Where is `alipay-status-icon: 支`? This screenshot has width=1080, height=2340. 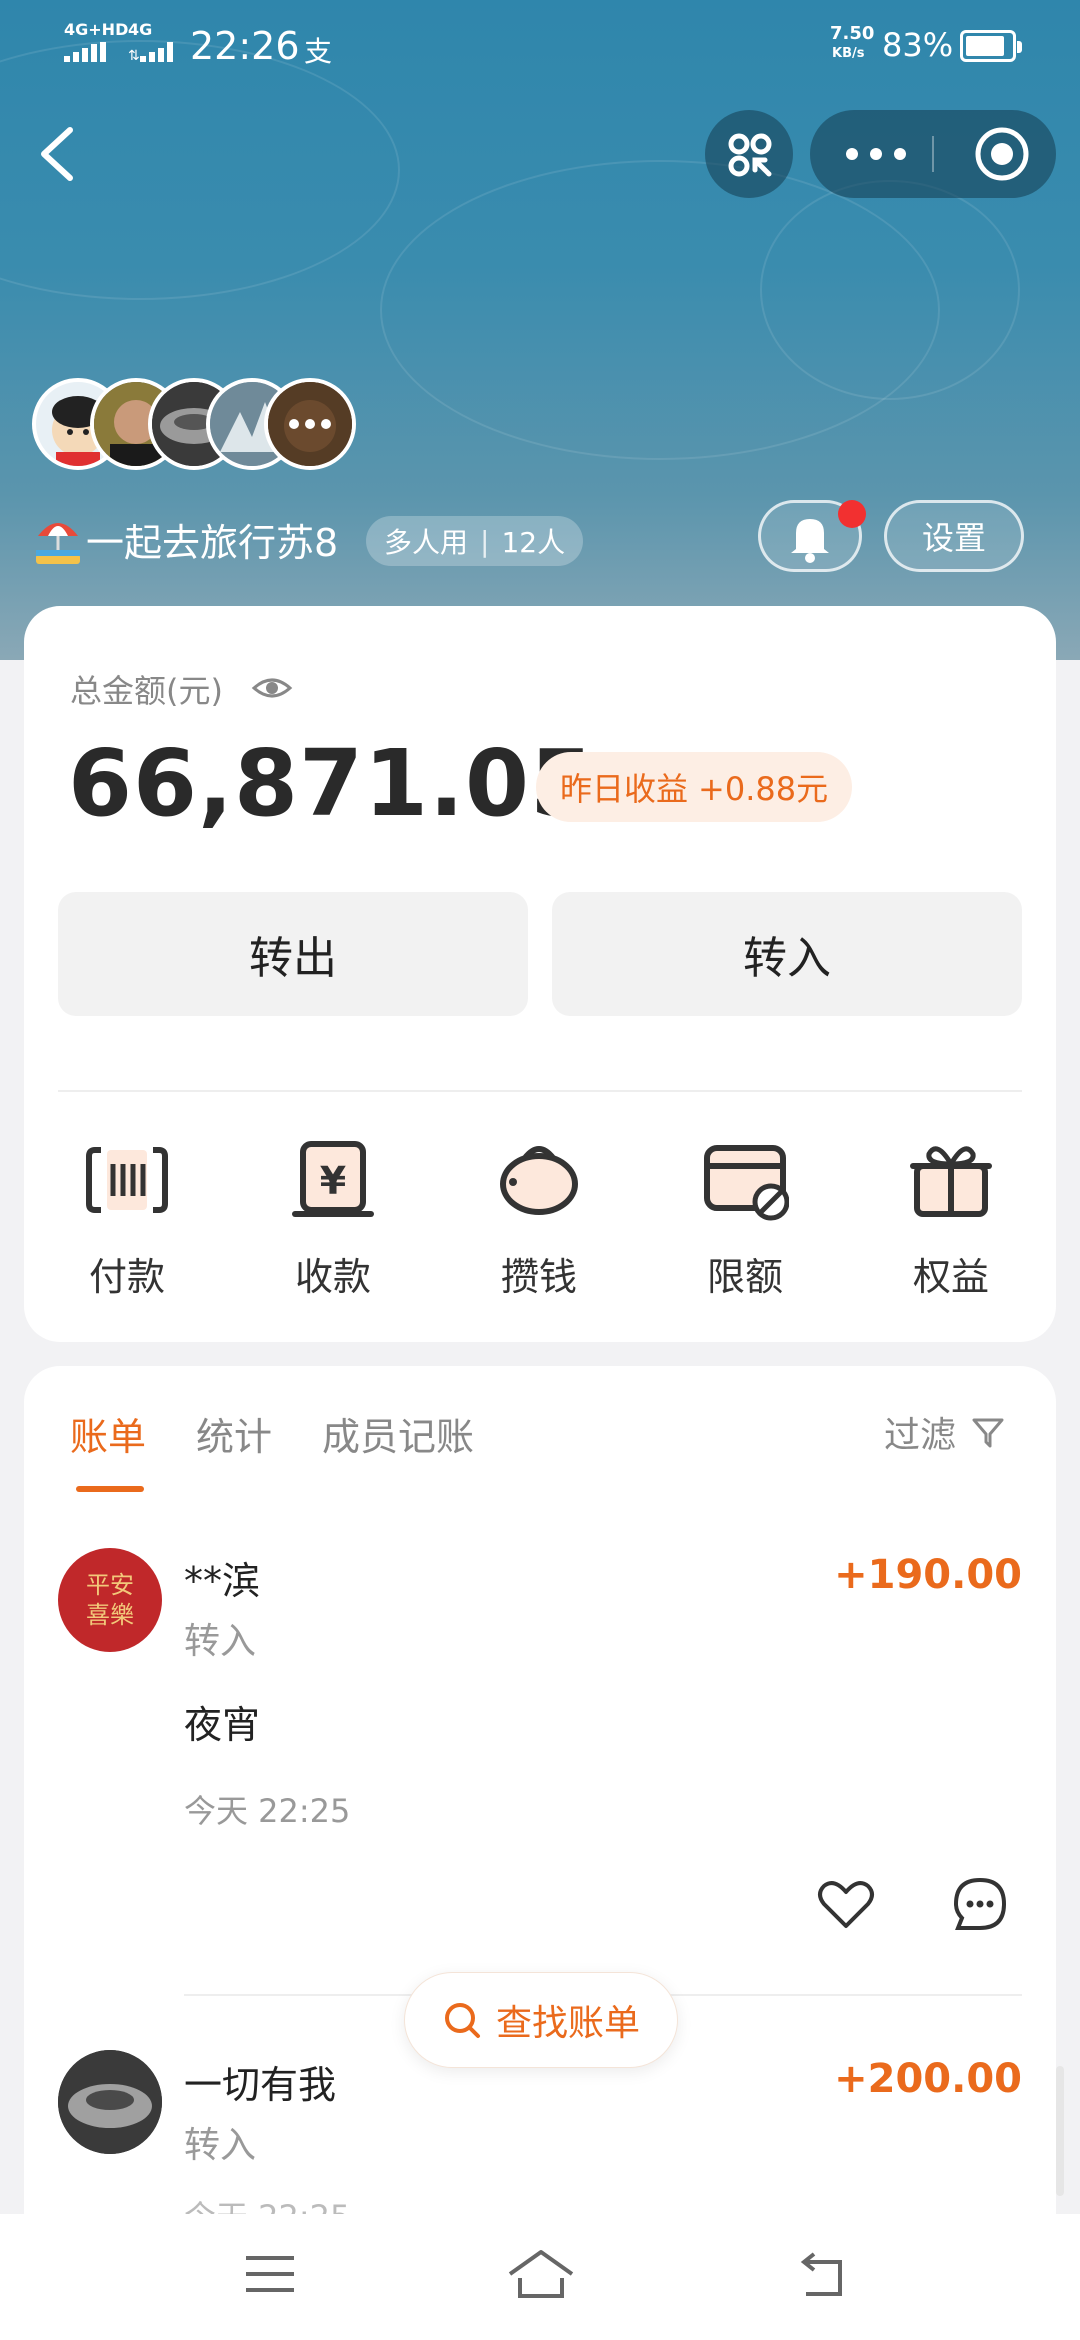
alipay-status-icon: 支 is located at coordinates (318, 51).